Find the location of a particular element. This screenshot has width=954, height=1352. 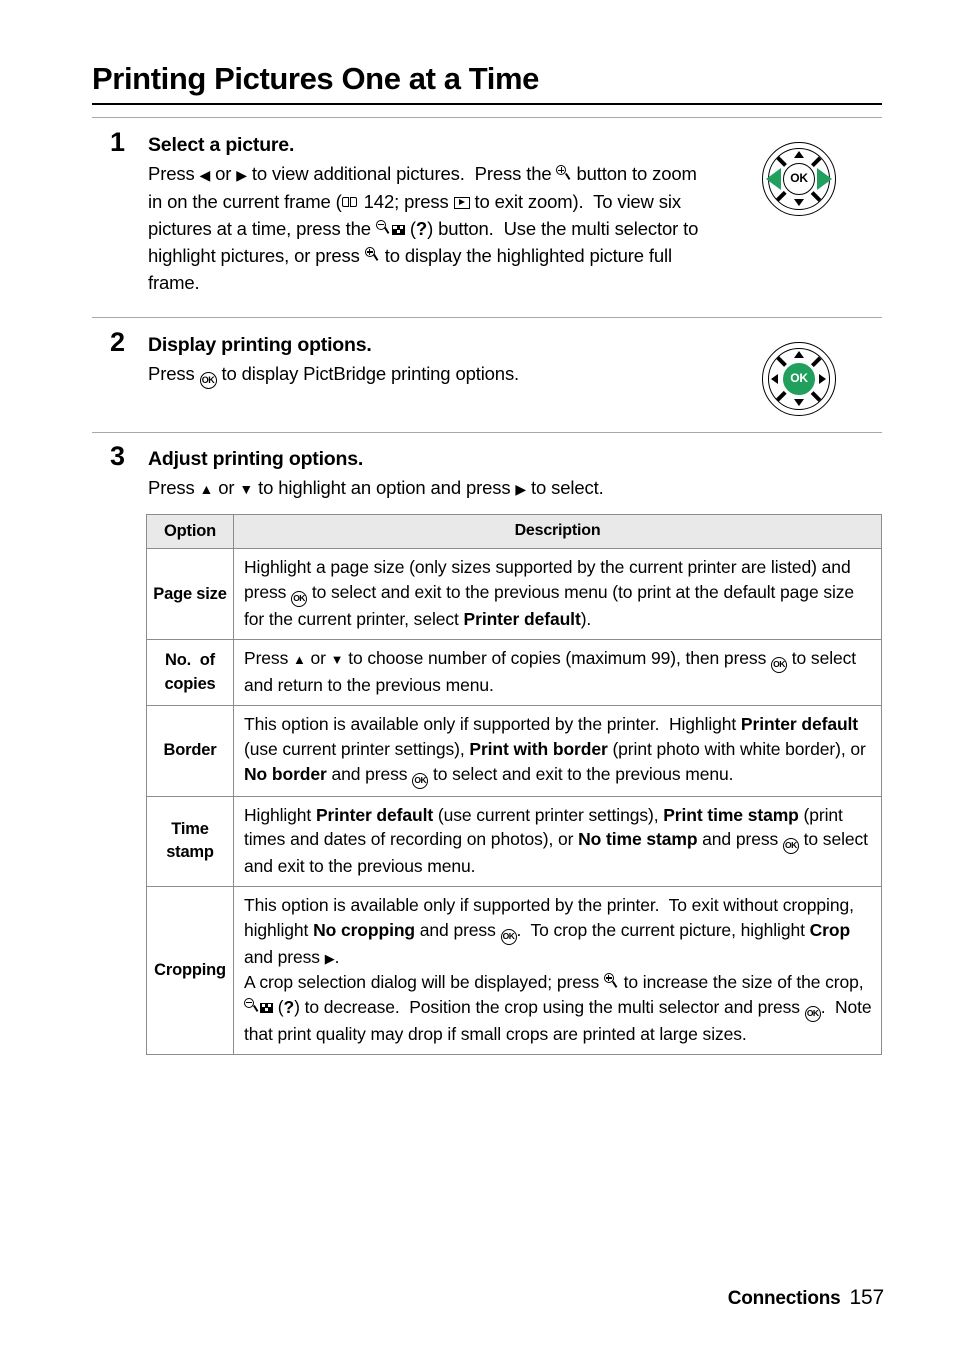

dial-ok-button: OK is located at coordinates (799, 179).